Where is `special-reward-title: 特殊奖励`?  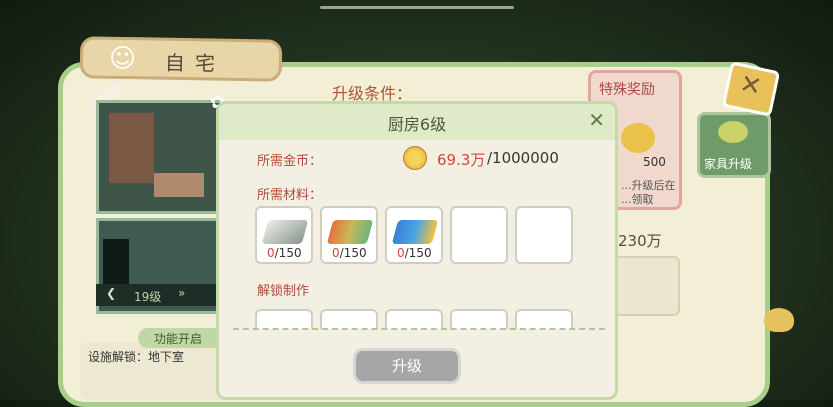 special-reward-title: 特殊奖励 is located at coordinates (627, 90).